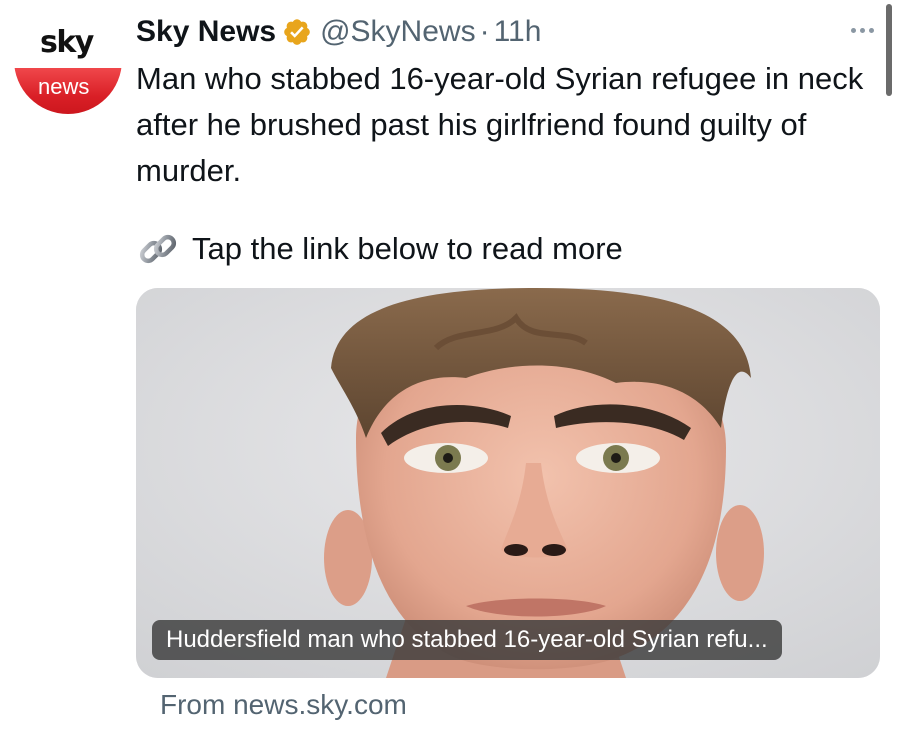 This screenshot has height=735, width=900. I want to click on avatar-sky-text: sky, so click(67, 42).